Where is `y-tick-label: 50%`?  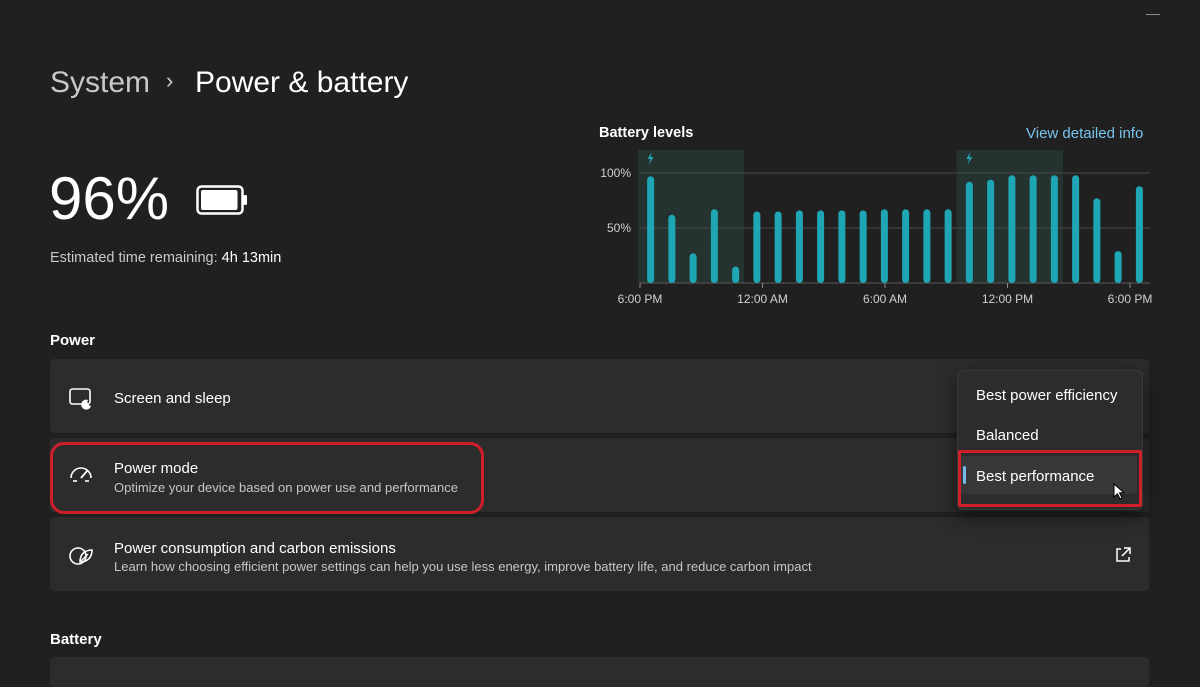 y-tick-label: 50% is located at coordinates (619, 228).